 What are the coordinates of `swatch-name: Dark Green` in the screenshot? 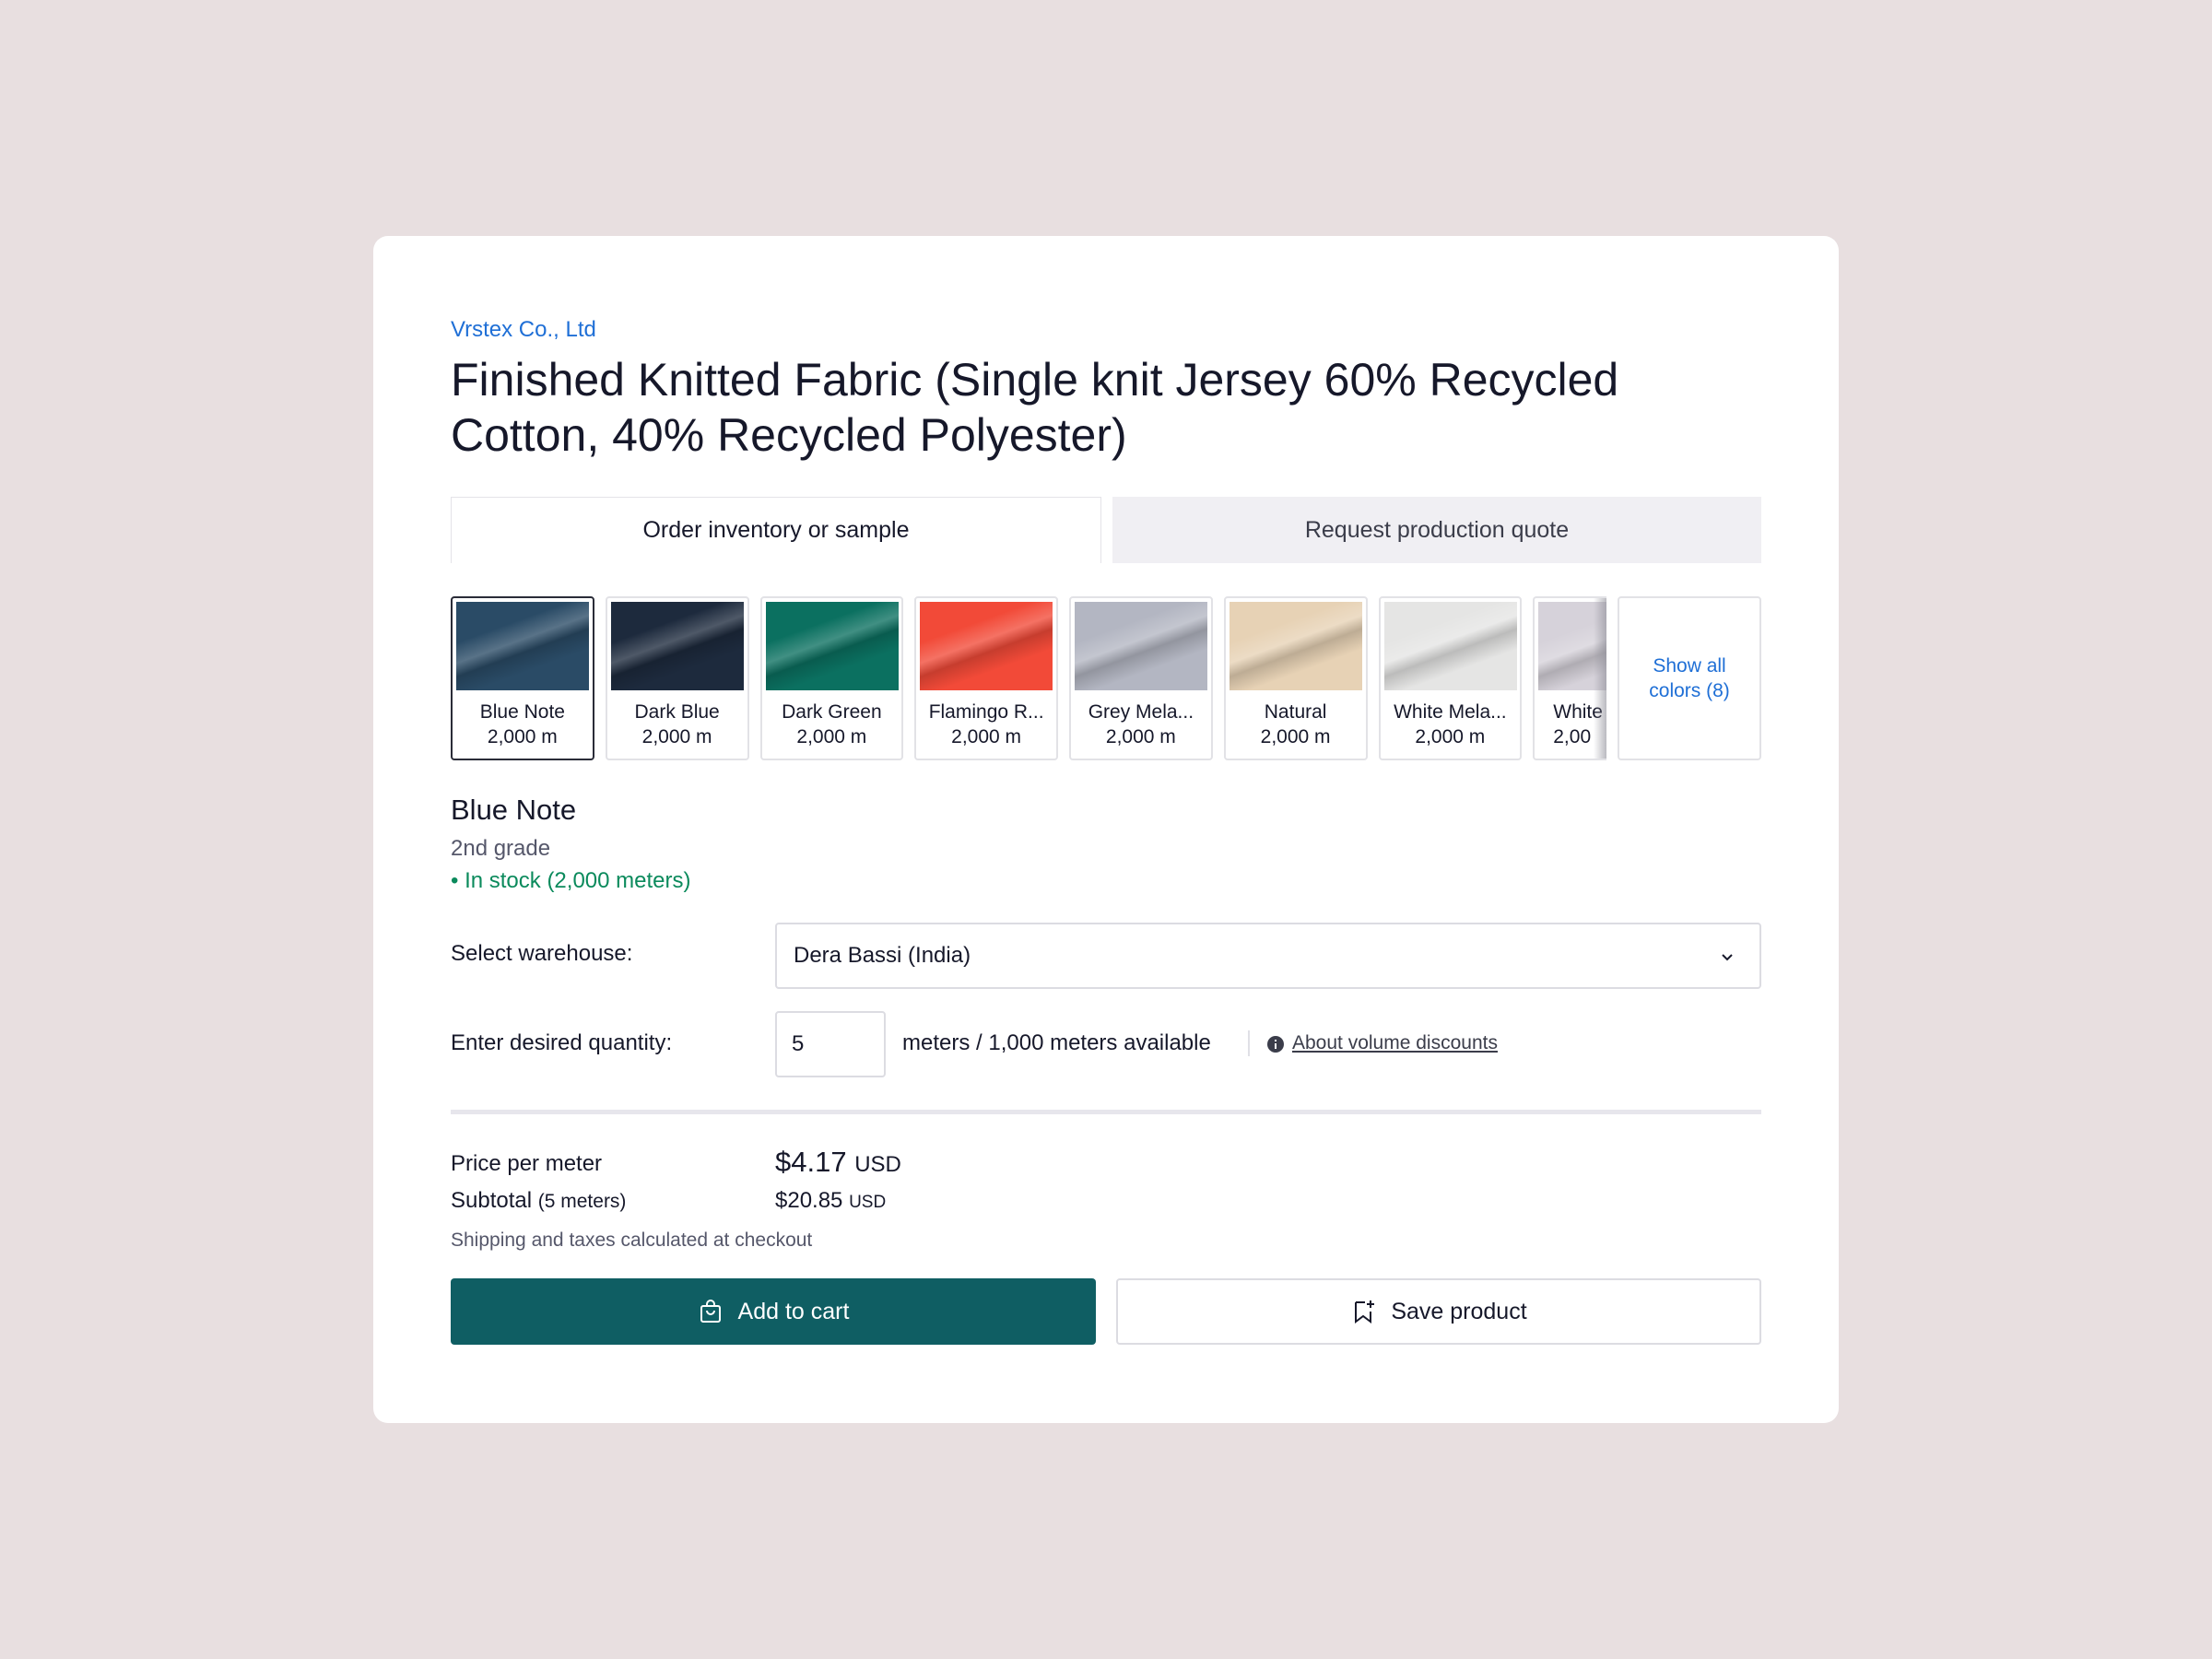 It's located at (832, 712).